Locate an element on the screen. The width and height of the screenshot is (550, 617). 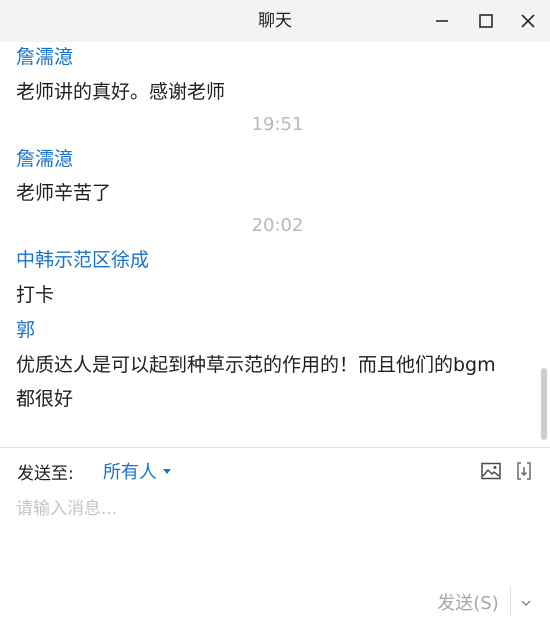
message-text-line: 都很好 is located at coordinates (45, 399).